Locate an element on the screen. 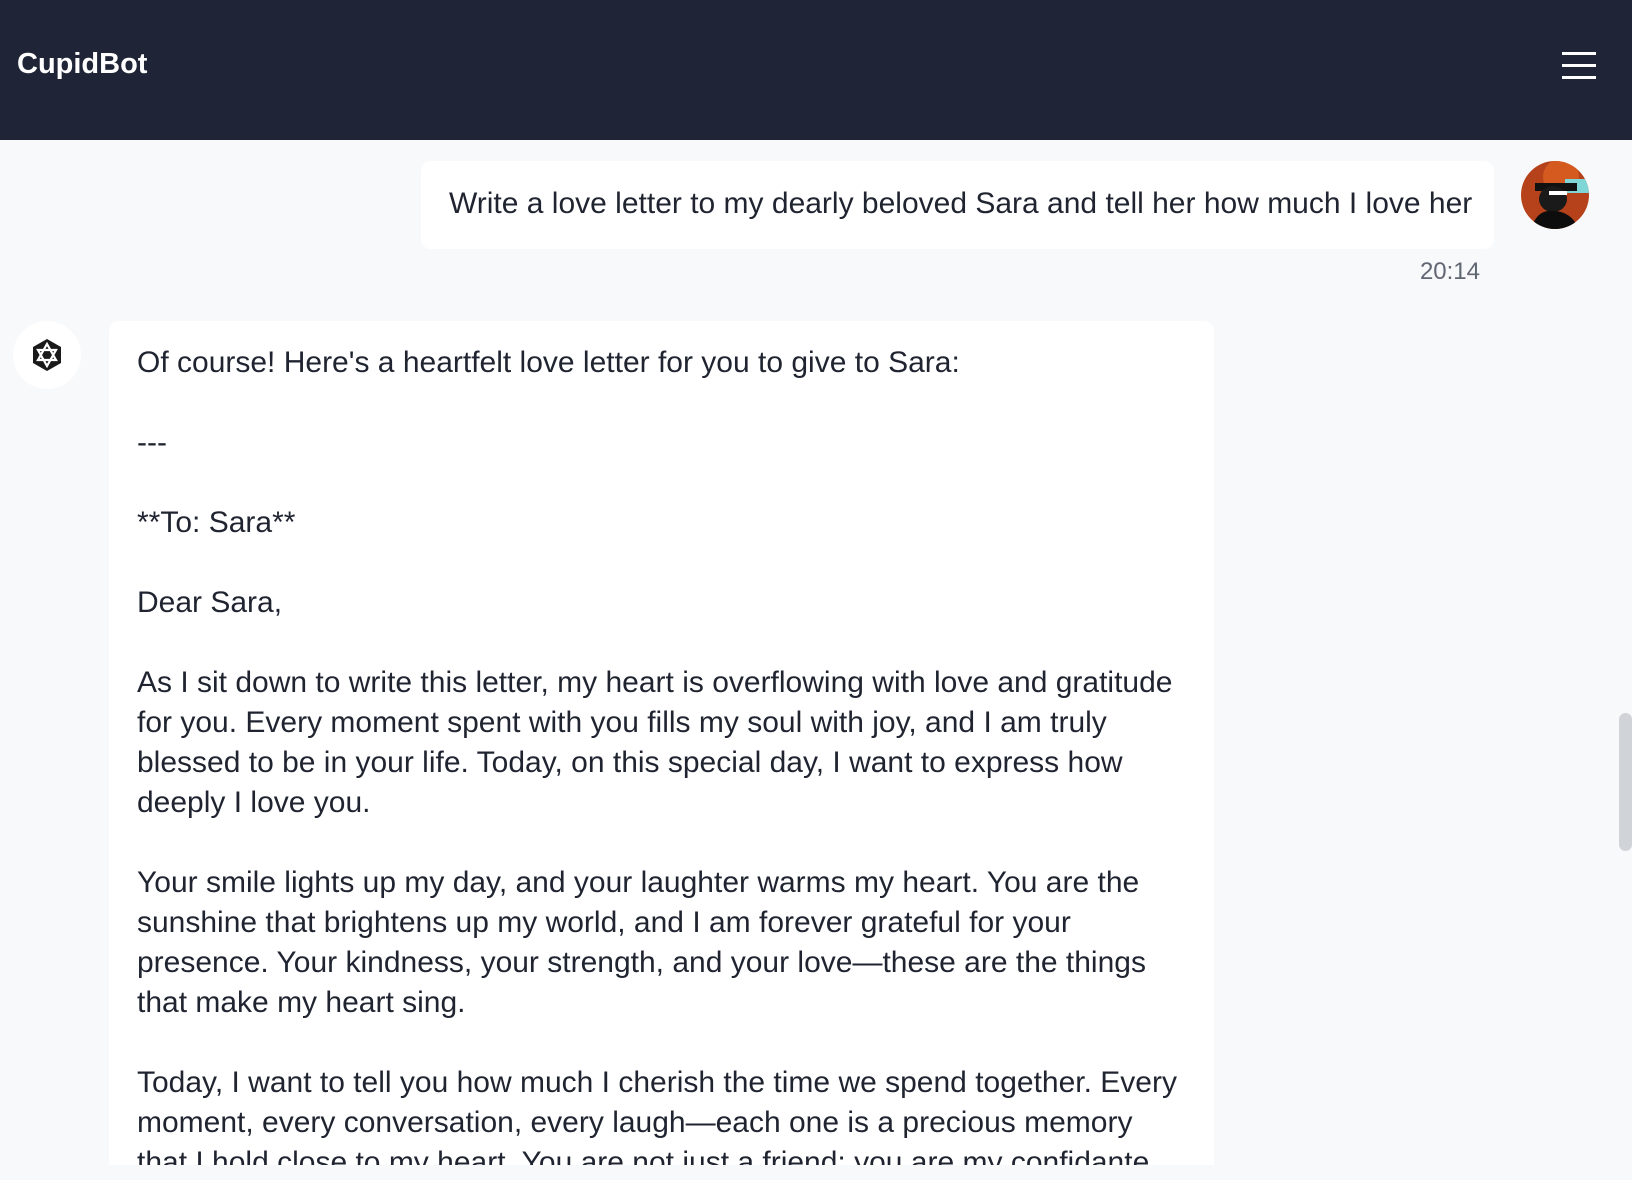  message-timestamp: 20:14 is located at coordinates (1449, 271).